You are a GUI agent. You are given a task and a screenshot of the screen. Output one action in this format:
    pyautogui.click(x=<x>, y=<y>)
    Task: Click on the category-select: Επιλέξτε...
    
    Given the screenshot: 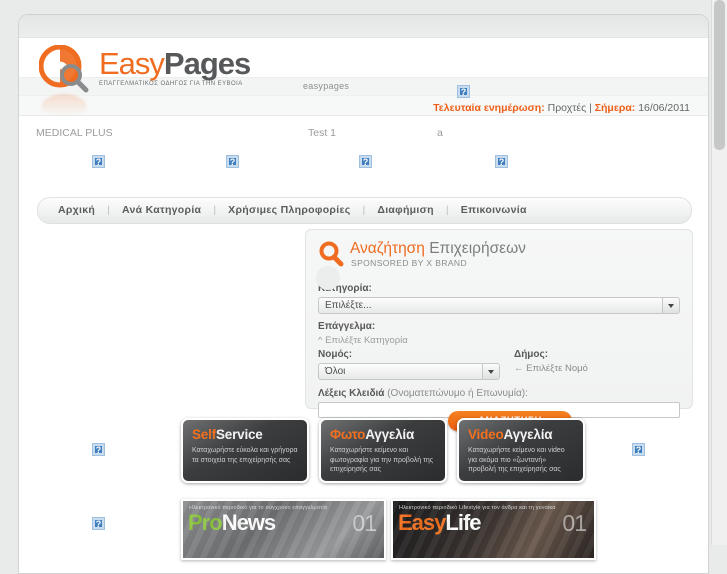 What is the action you would take?
    pyautogui.click(x=499, y=305)
    